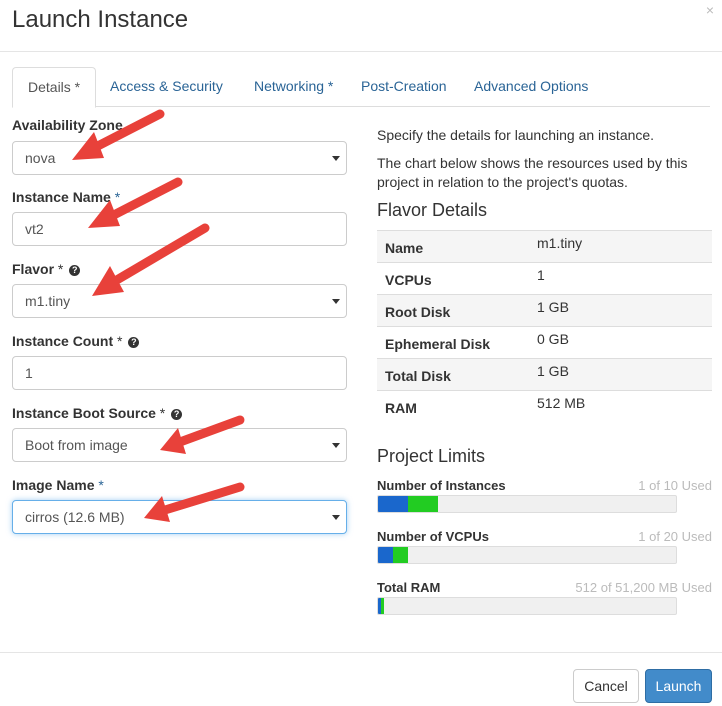 Image resolution: width=722 pixels, height=706 pixels. What do you see at coordinates (678, 686) in the screenshot?
I see `launch-button: Launch` at bounding box center [678, 686].